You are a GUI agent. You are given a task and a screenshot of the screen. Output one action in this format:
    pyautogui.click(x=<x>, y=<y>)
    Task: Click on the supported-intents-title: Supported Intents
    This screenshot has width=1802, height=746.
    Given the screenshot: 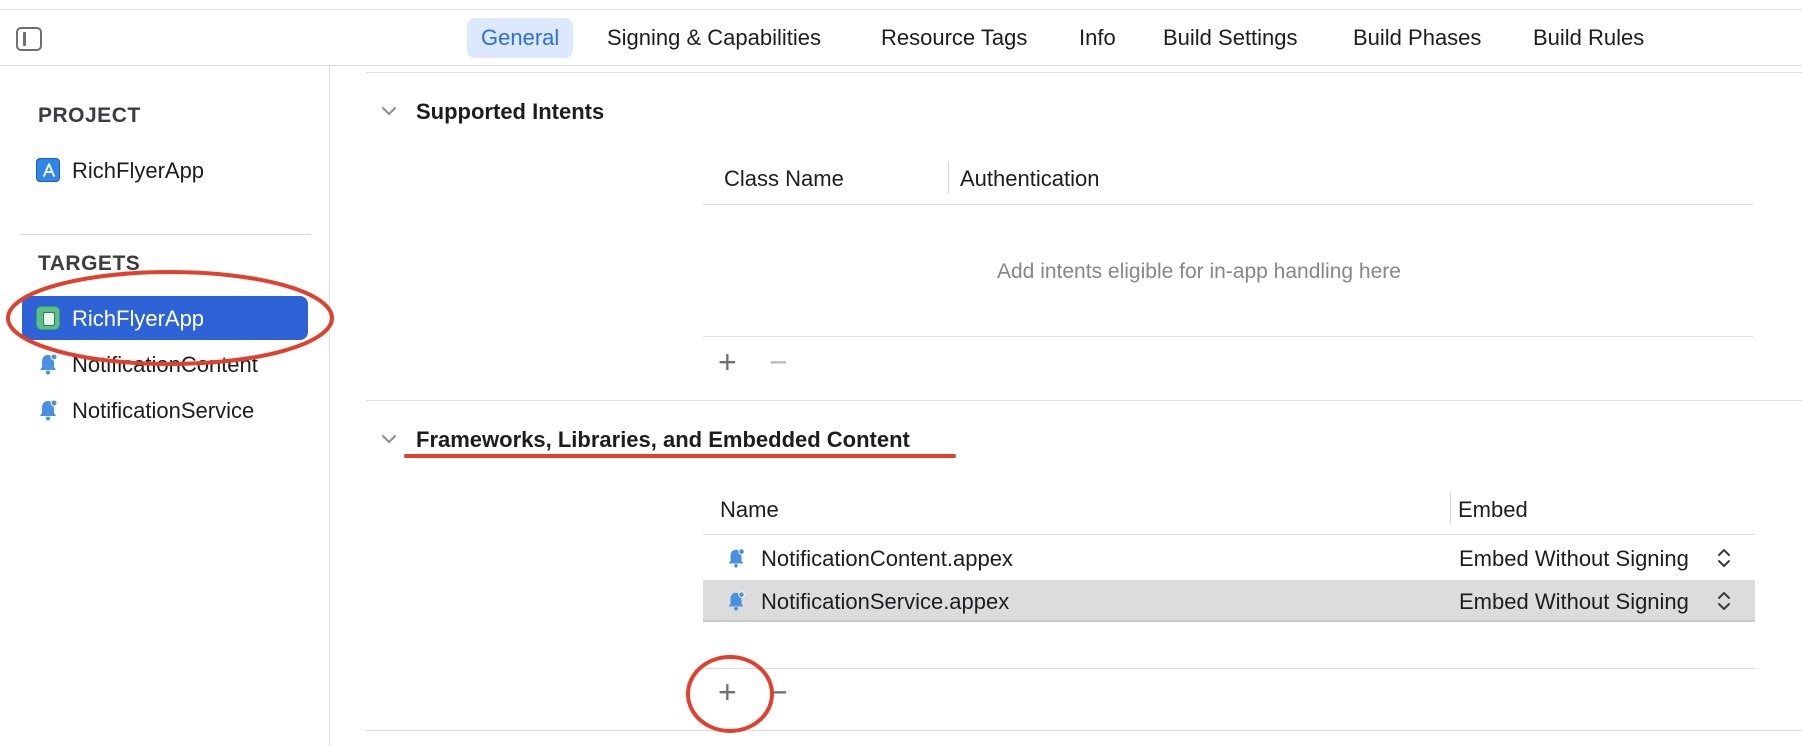 What is the action you would take?
    pyautogui.click(x=510, y=111)
    